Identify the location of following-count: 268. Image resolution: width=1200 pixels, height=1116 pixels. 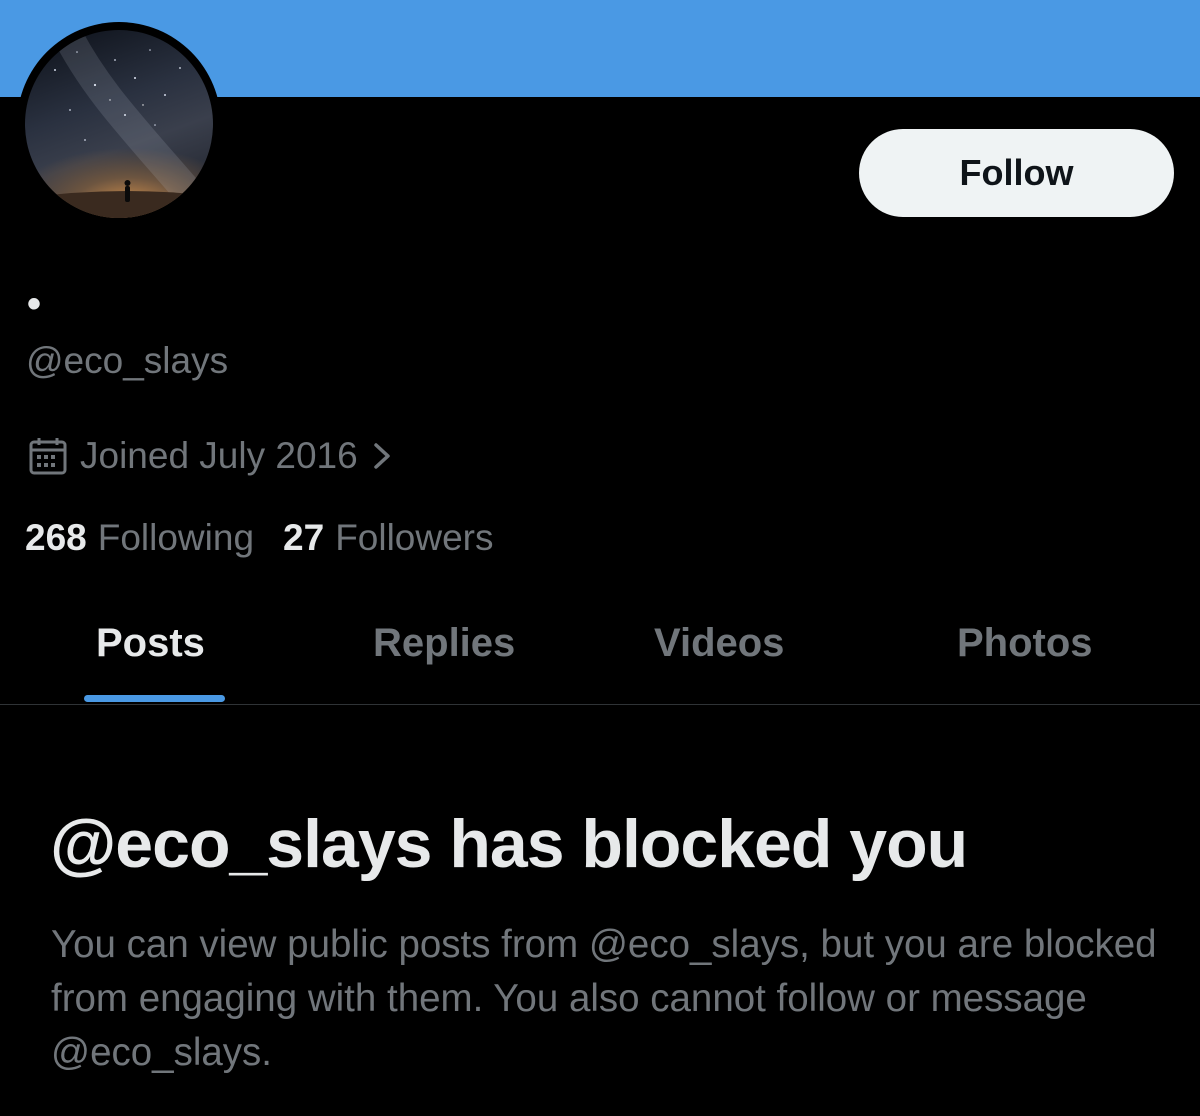
(56, 537).